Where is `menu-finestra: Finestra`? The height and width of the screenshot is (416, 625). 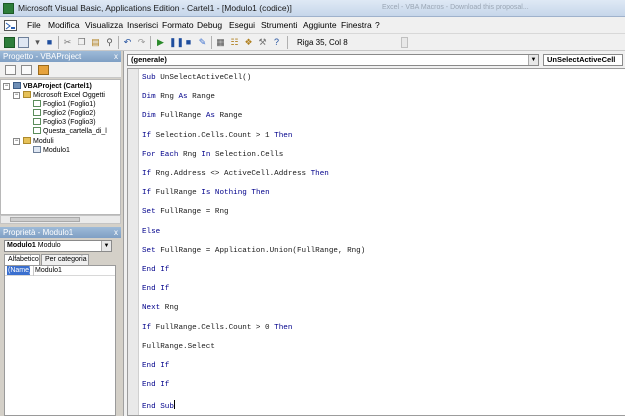
menu-finestra: Finestra is located at coordinates (356, 25).